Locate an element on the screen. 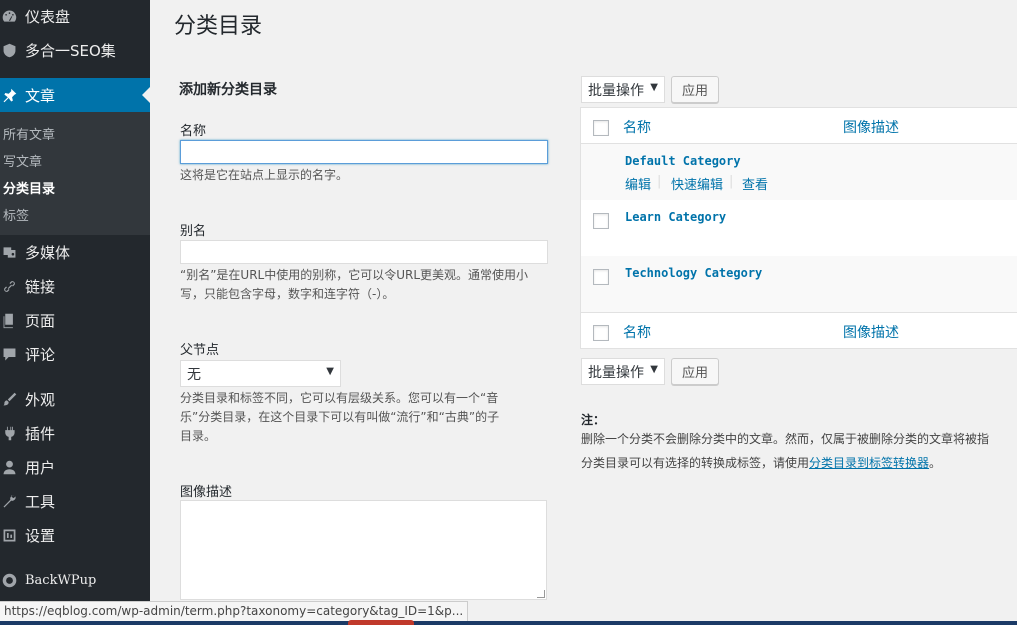 The height and width of the screenshot is (625, 1017). menu-comments-label: 评论 is located at coordinates (40, 354).